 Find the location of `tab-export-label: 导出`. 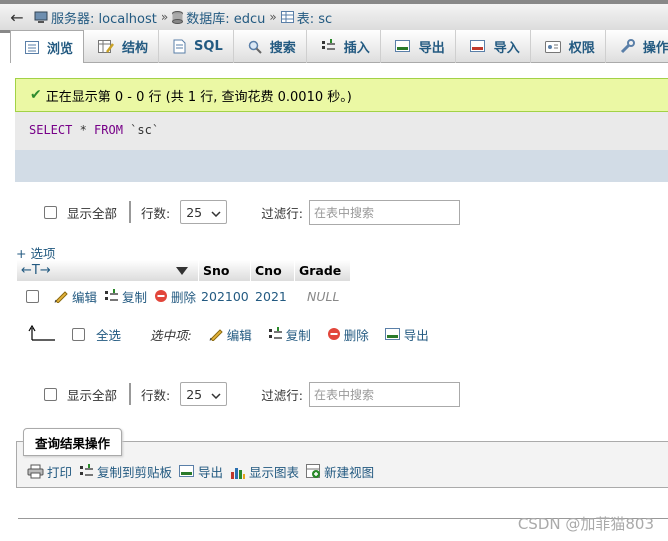

tab-export-label: 导出 is located at coordinates (431, 48).